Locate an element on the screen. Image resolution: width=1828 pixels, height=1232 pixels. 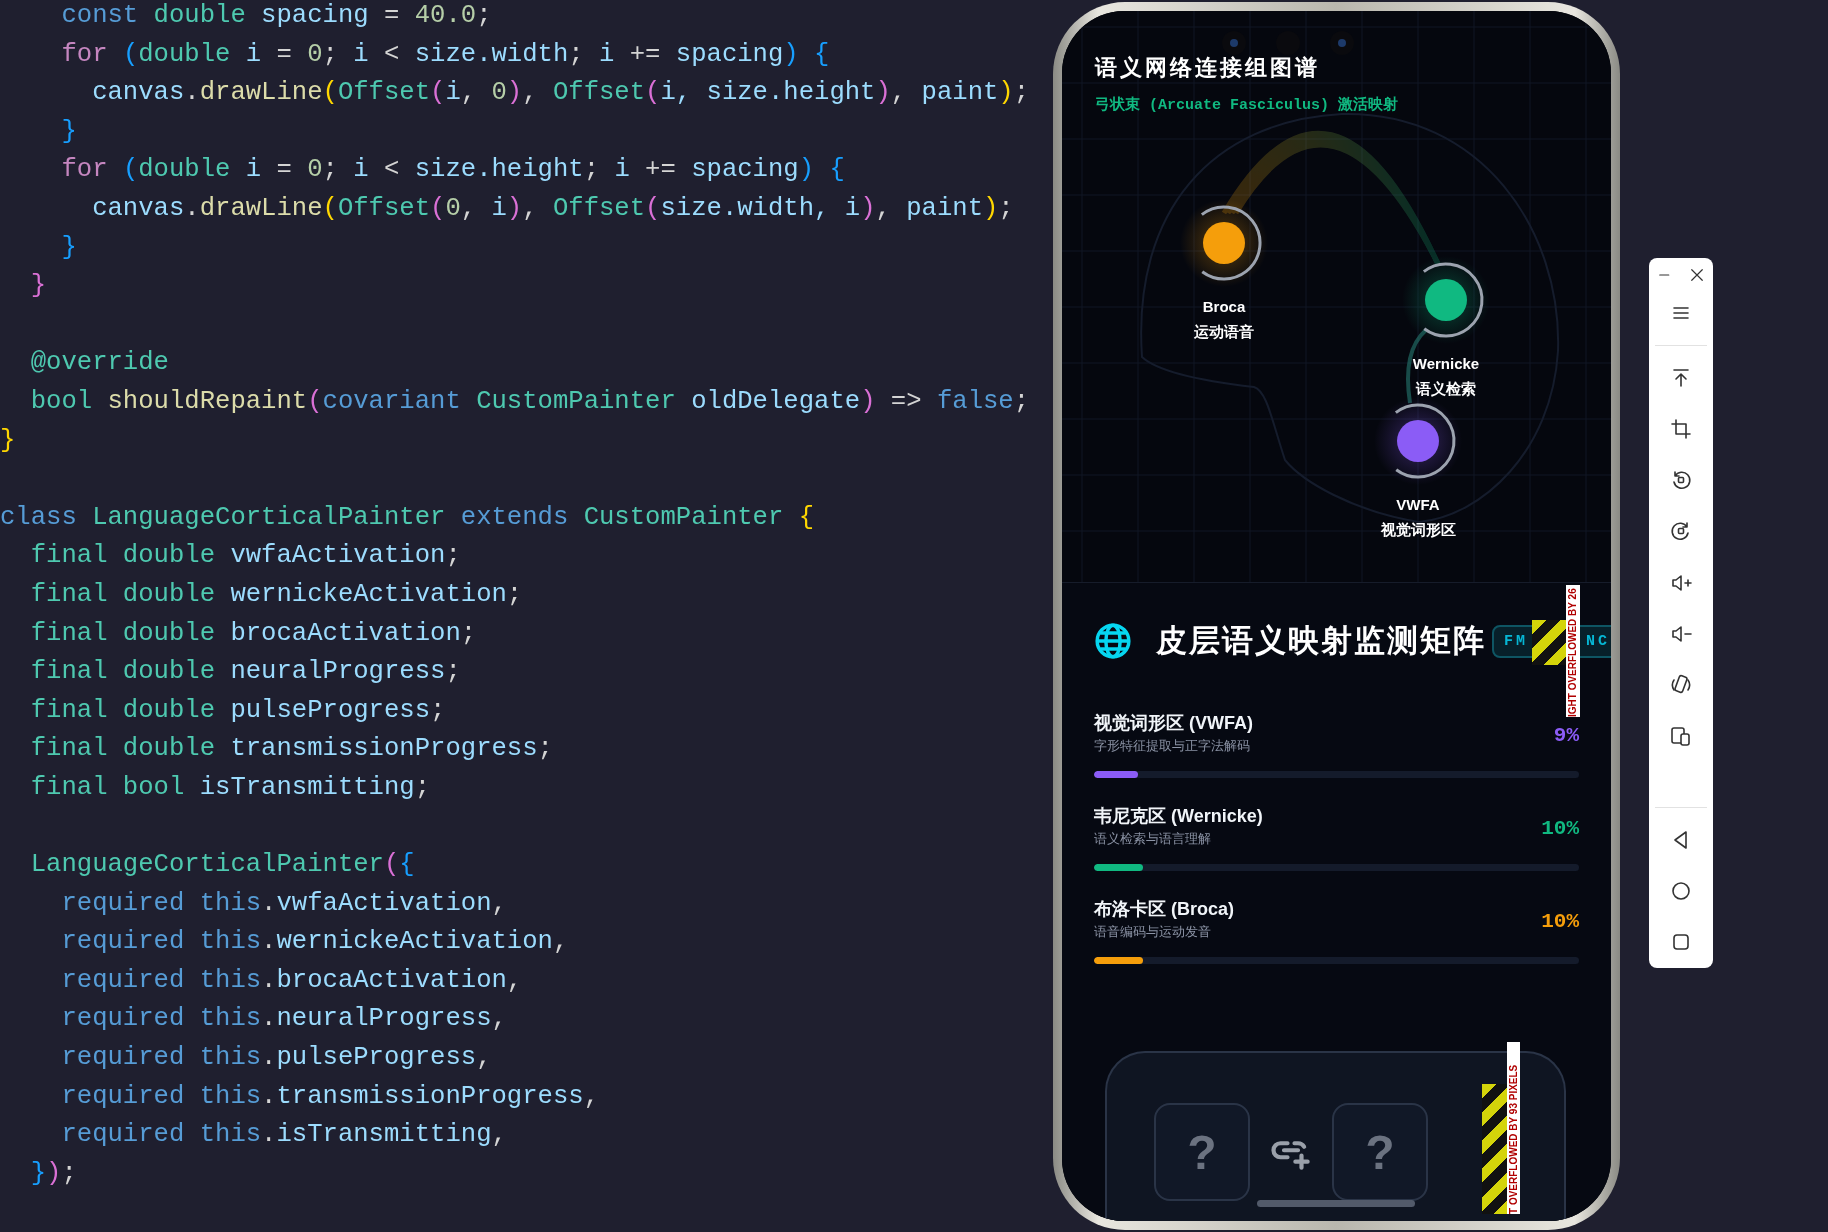
region-description: 字形特征提取与正字法解码 is located at coordinates (1172, 746).